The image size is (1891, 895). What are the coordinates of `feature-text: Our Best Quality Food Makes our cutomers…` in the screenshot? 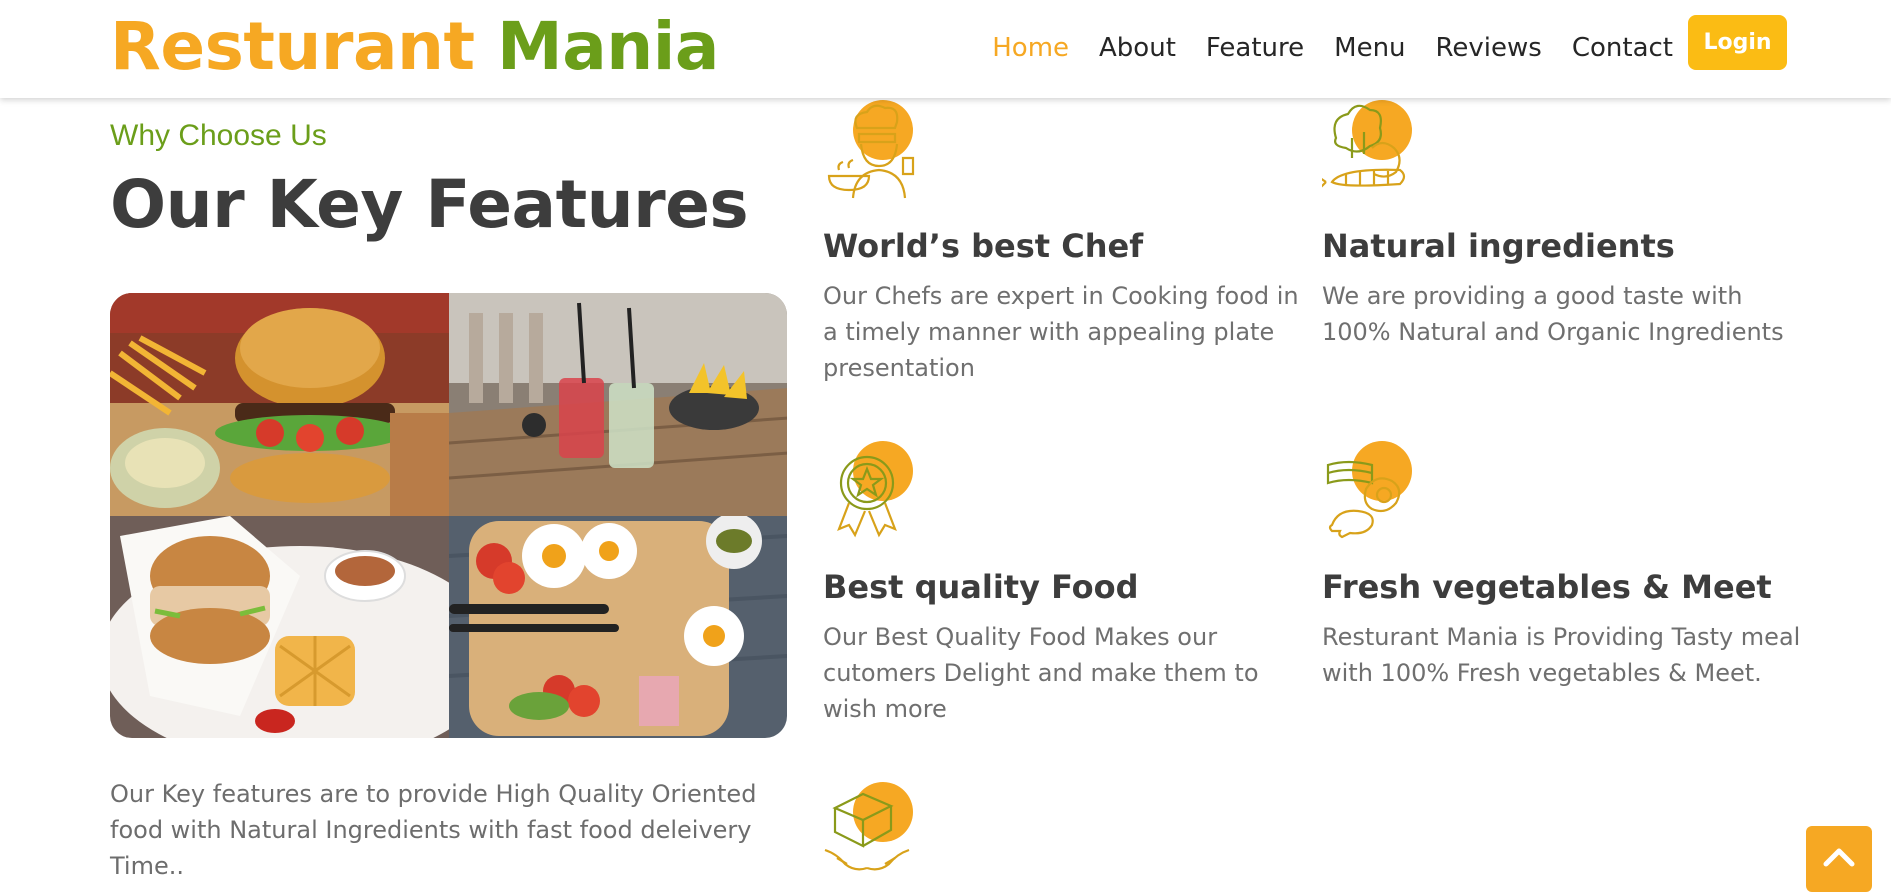 It's located at (1041, 673).